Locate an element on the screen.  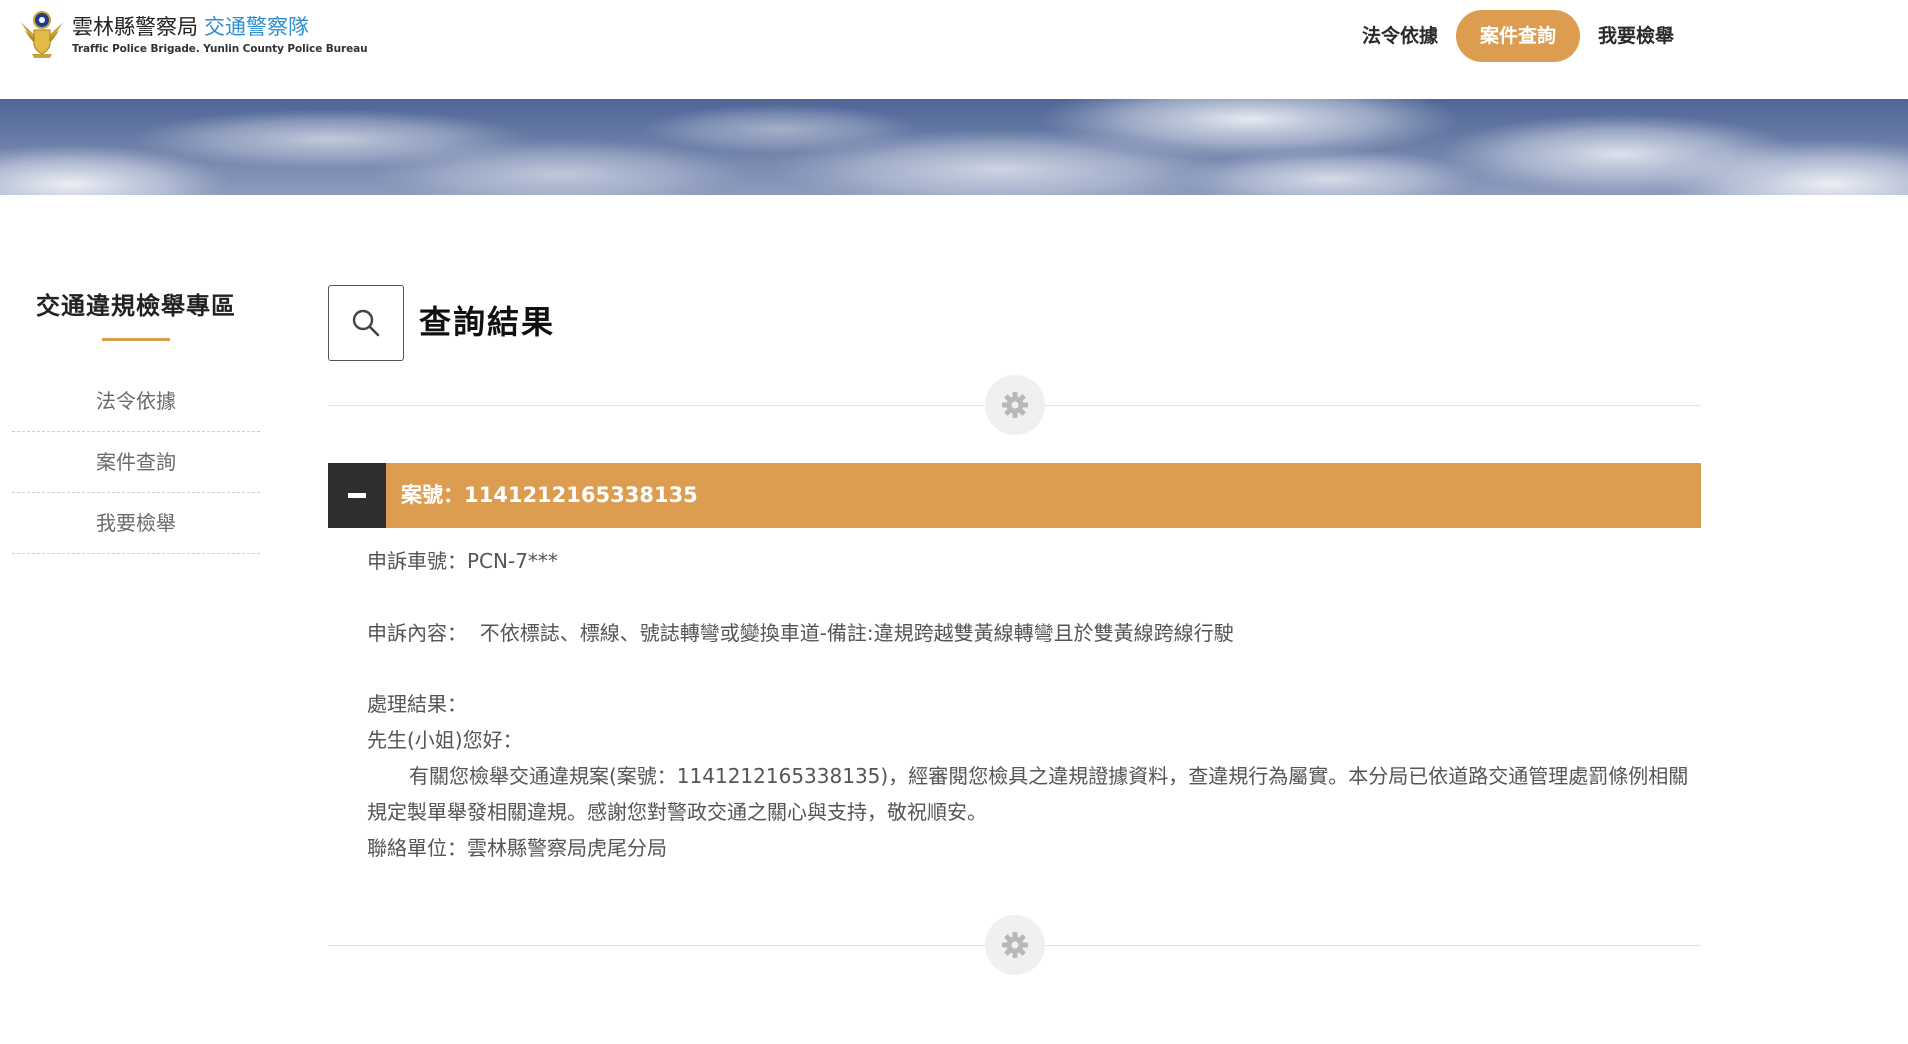
divider-gear-top is located at coordinates (1015, 405).